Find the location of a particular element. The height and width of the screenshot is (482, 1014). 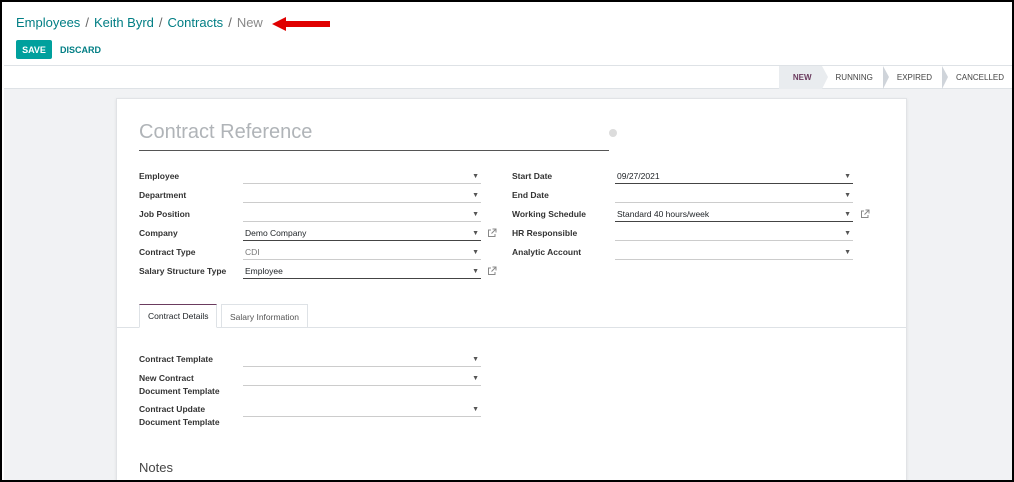

end-date-field: ▼ is located at coordinates (734, 195).